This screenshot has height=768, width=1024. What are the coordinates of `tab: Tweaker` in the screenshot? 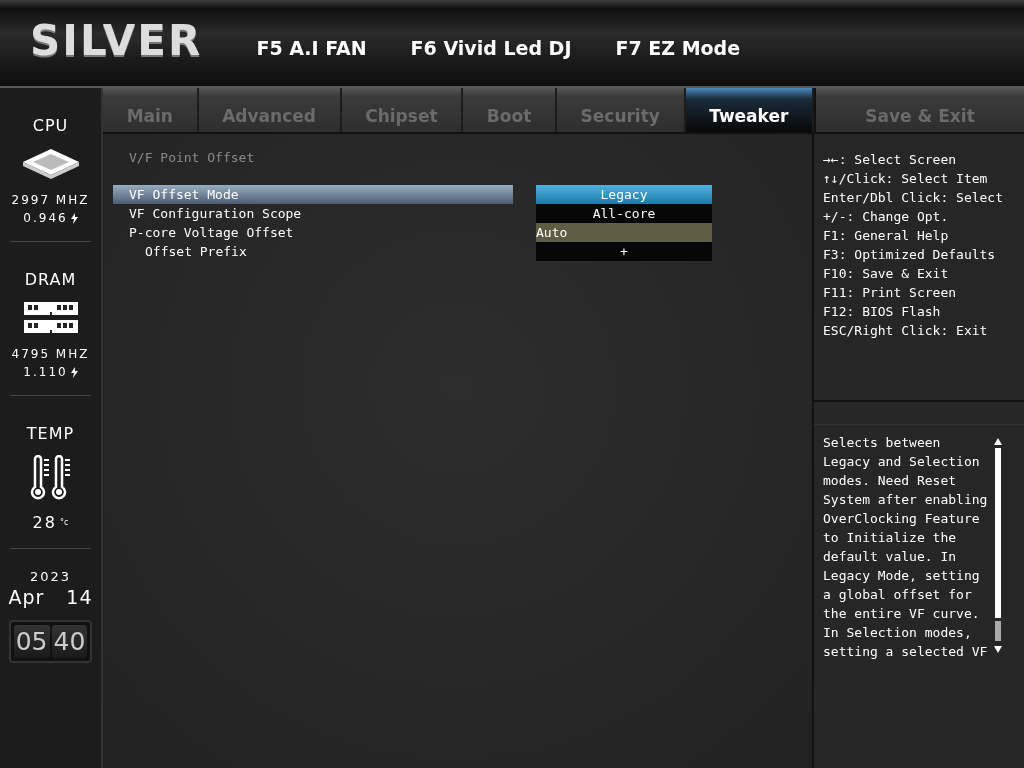 It's located at (749, 110).